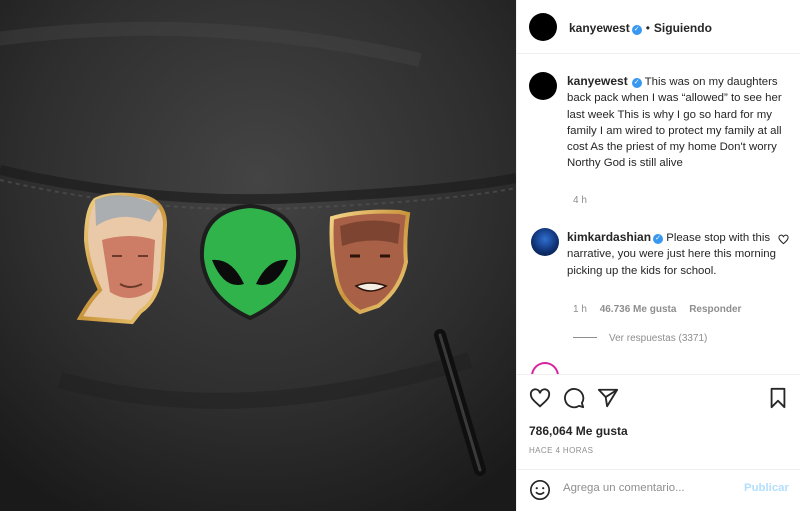 This screenshot has width=800, height=512. I want to click on caption-username: kanyewest, so click(597, 81).